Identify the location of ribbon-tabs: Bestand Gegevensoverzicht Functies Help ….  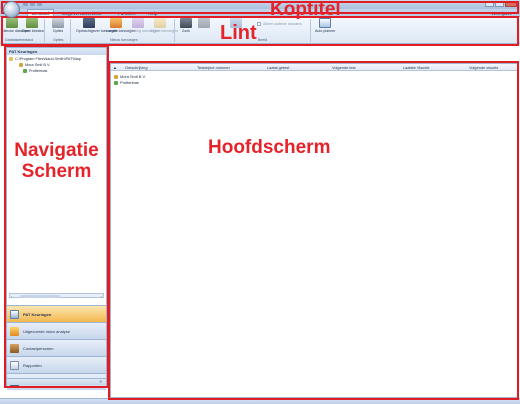
(260, 13).